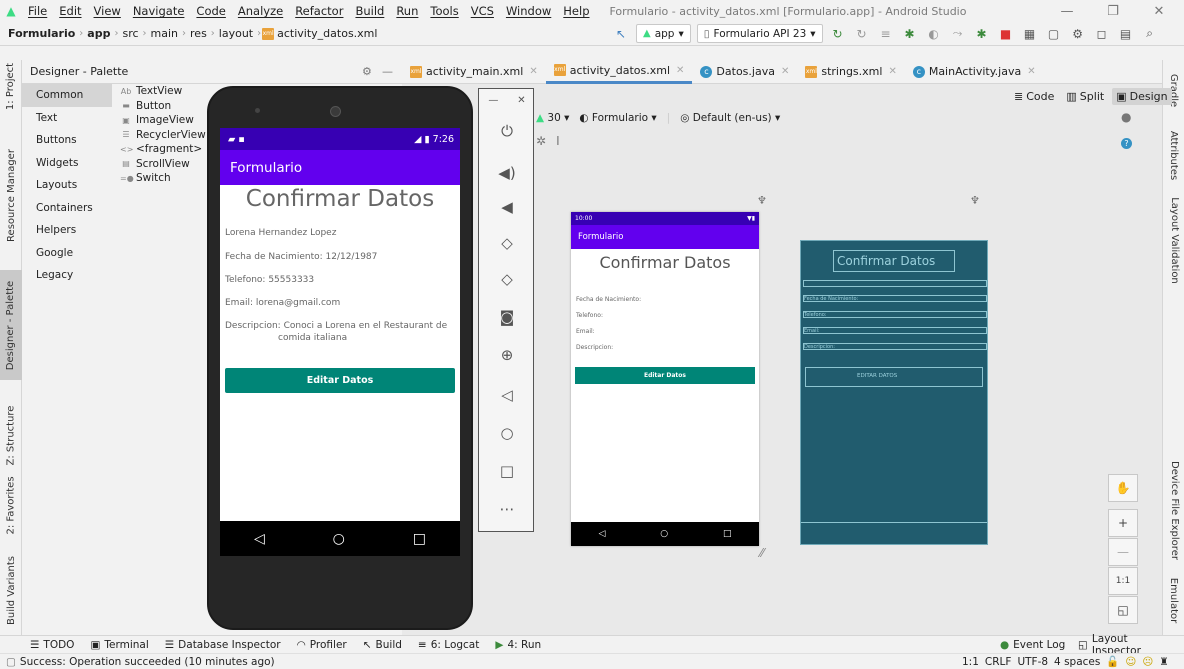 The width and height of the screenshot is (1184, 669). Describe the element at coordinates (558, 141) in the screenshot. I see `baseline-icon: I` at that location.